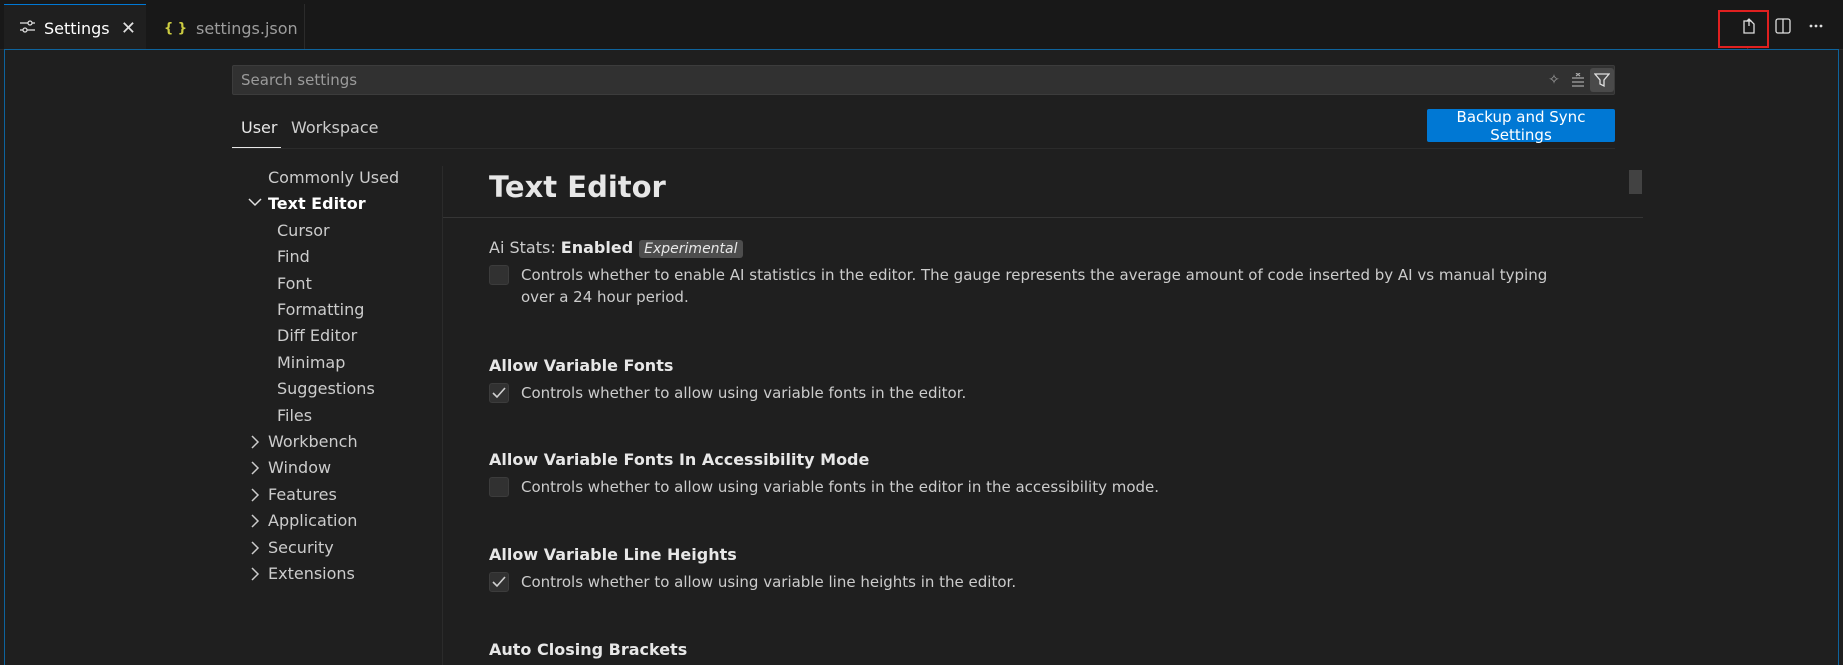  I want to click on editor-tab-bar: Settings ✕ { } settings.json, so click(921, 26).